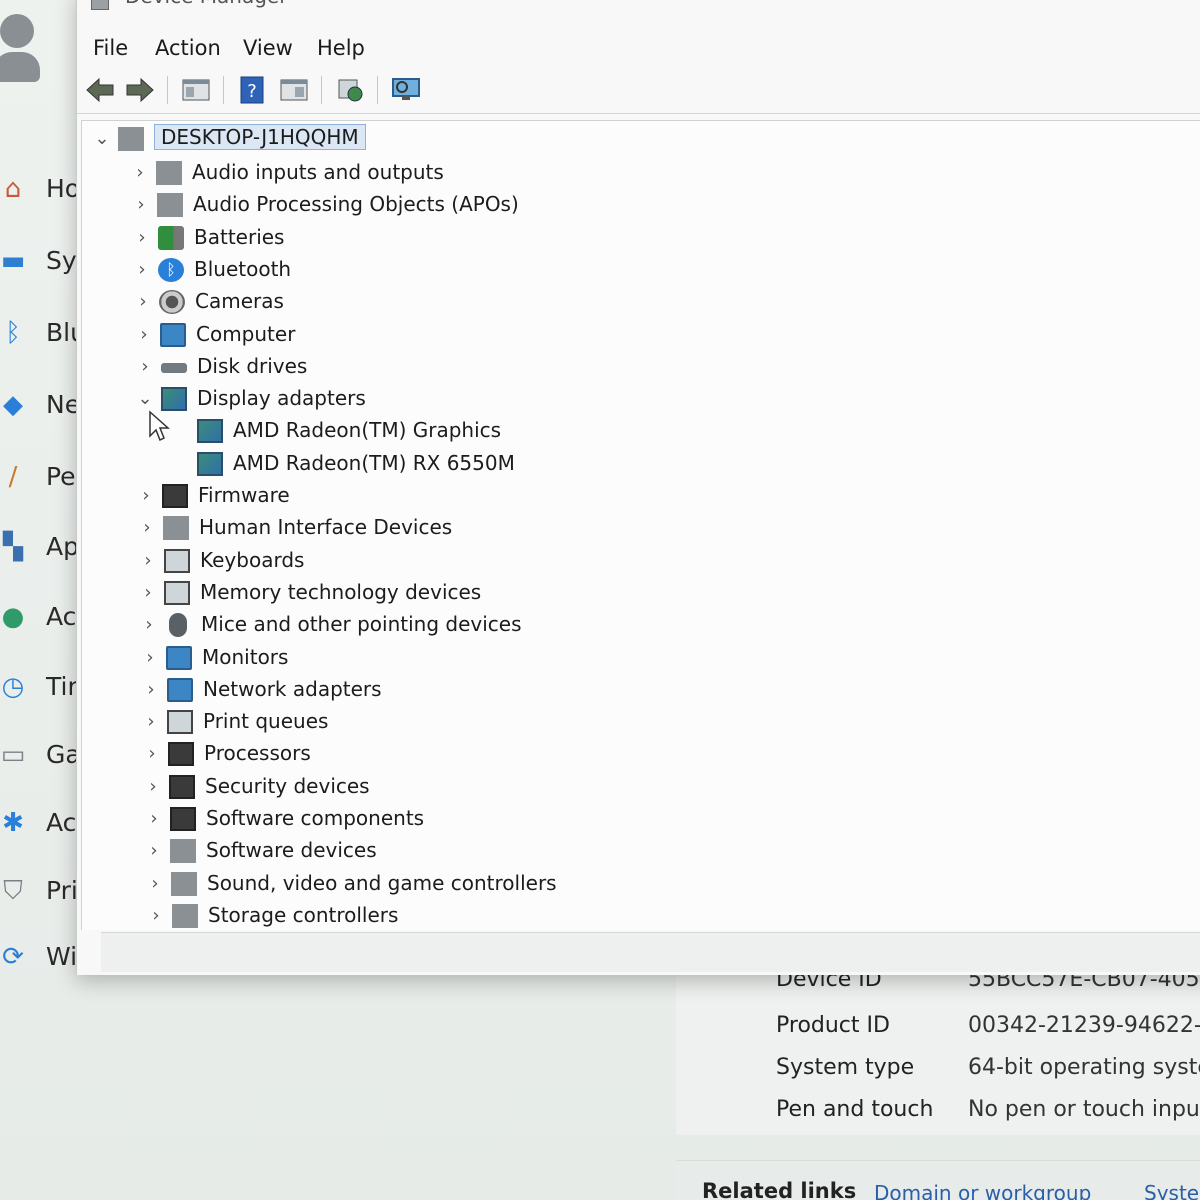  What do you see at coordinates (13, 957) in the screenshot?
I see `update-icon: ⟳` at bounding box center [13, 957].